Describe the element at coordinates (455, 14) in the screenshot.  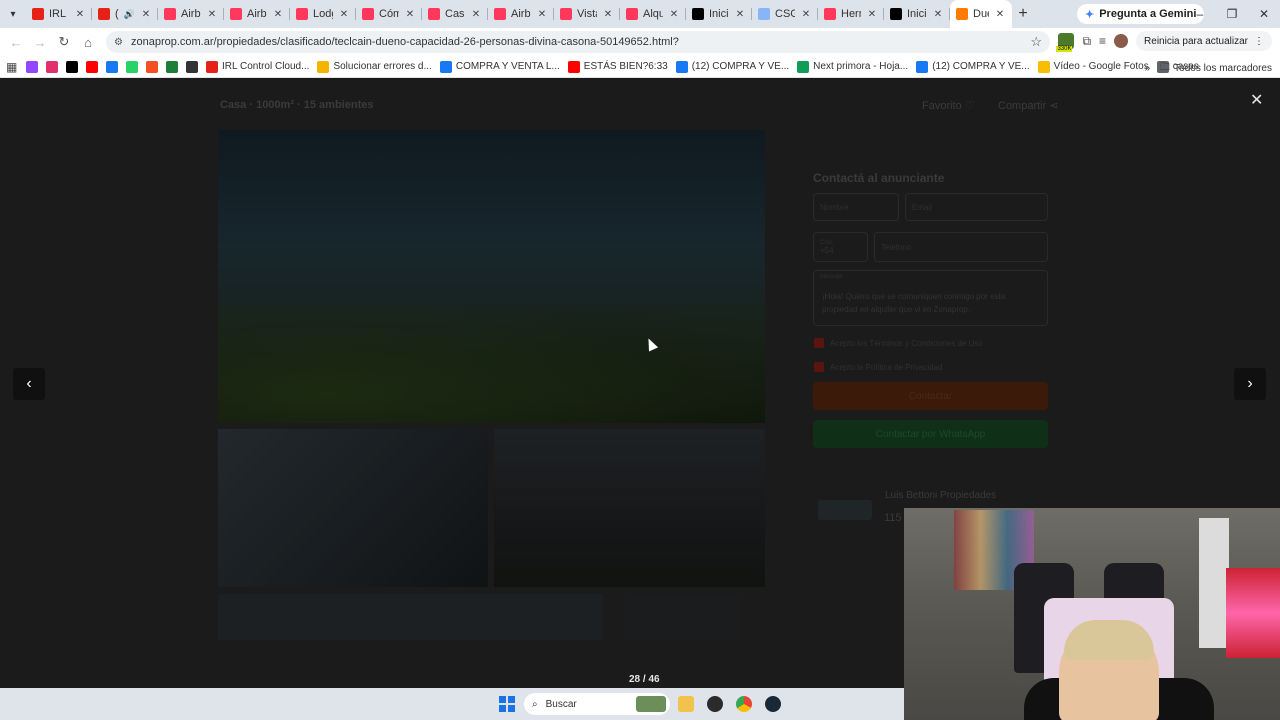
I see `browser-tab: Casa ✕` at that location.